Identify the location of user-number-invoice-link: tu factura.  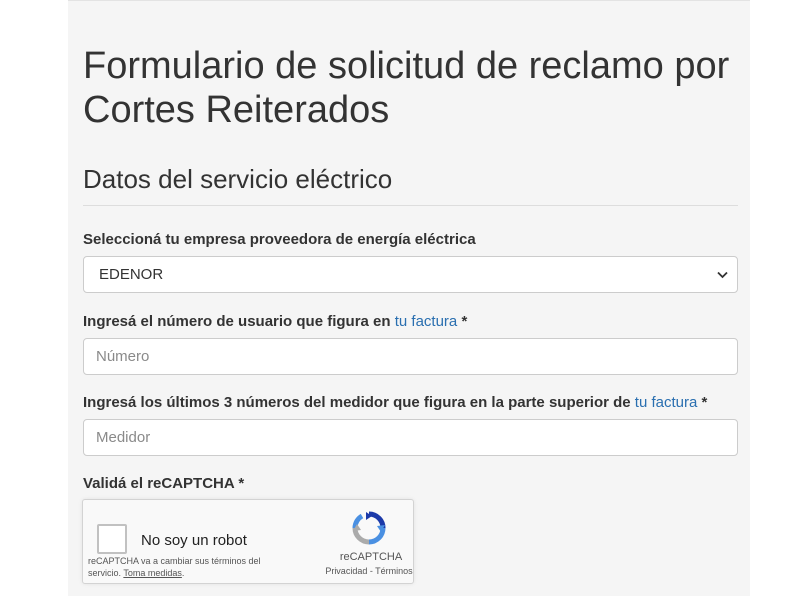
(426, 321).